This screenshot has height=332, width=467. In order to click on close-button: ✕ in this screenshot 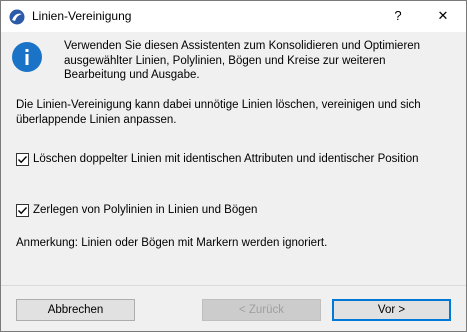, I will do `click(443, 16)`.